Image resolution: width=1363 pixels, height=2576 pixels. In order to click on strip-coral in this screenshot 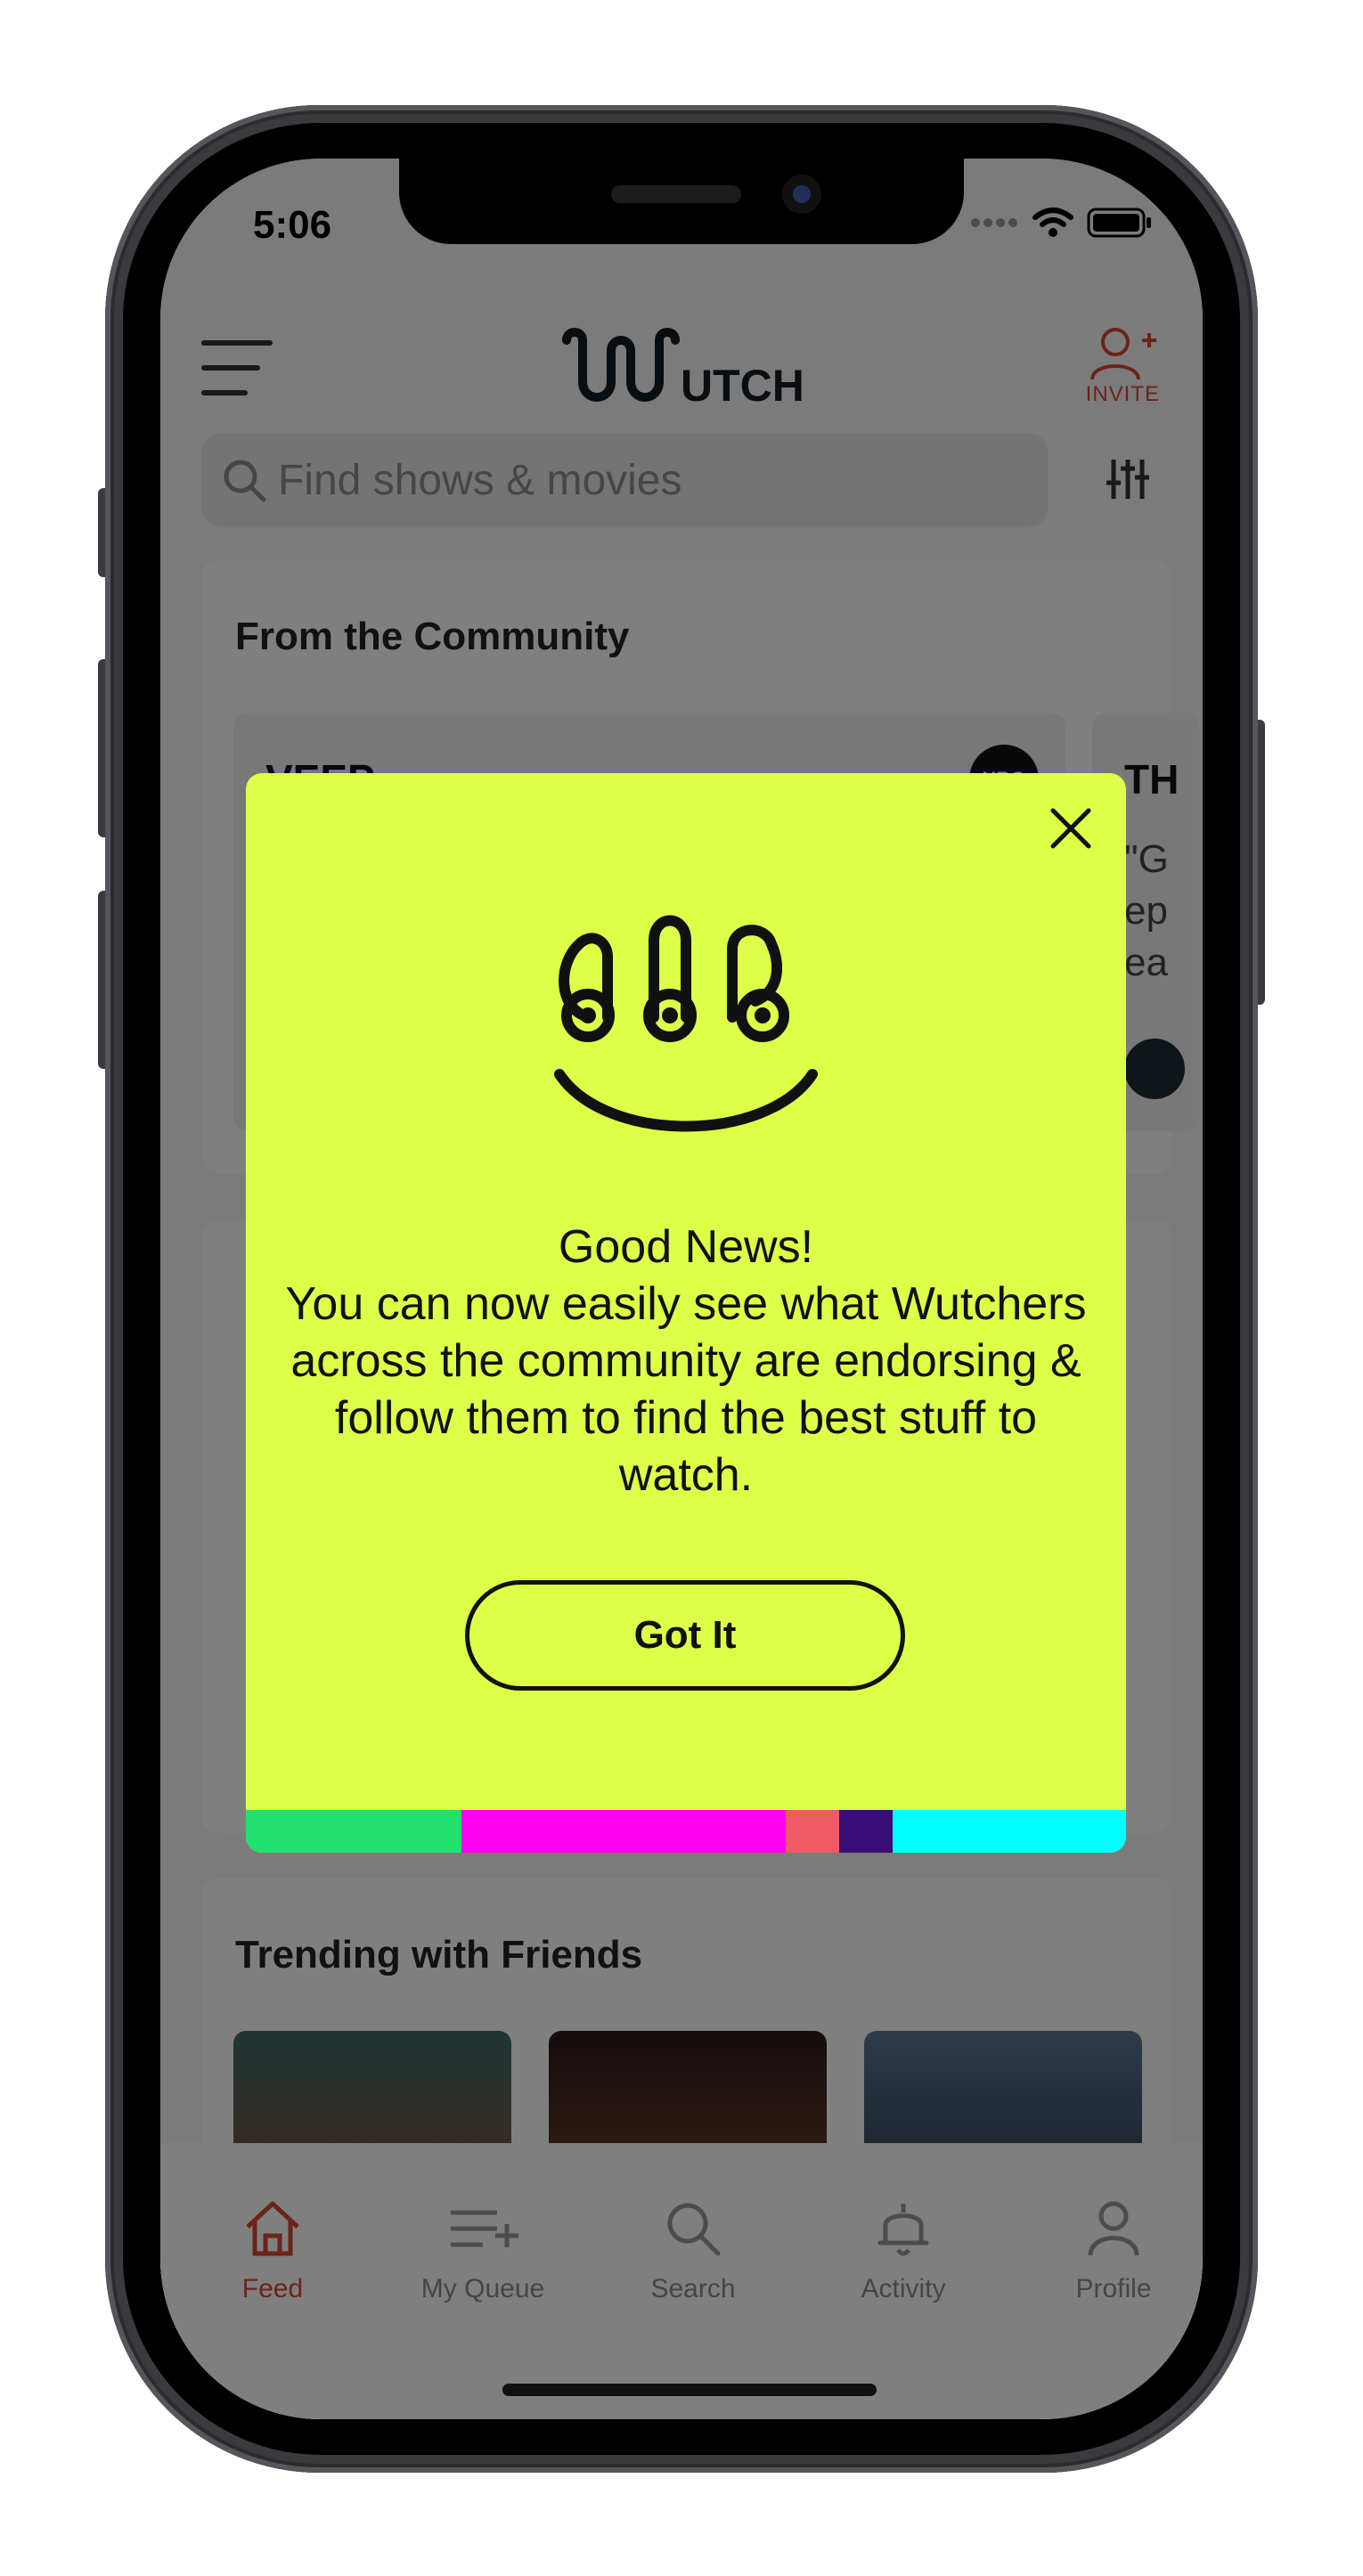, I will do `click(813, 1832)`.